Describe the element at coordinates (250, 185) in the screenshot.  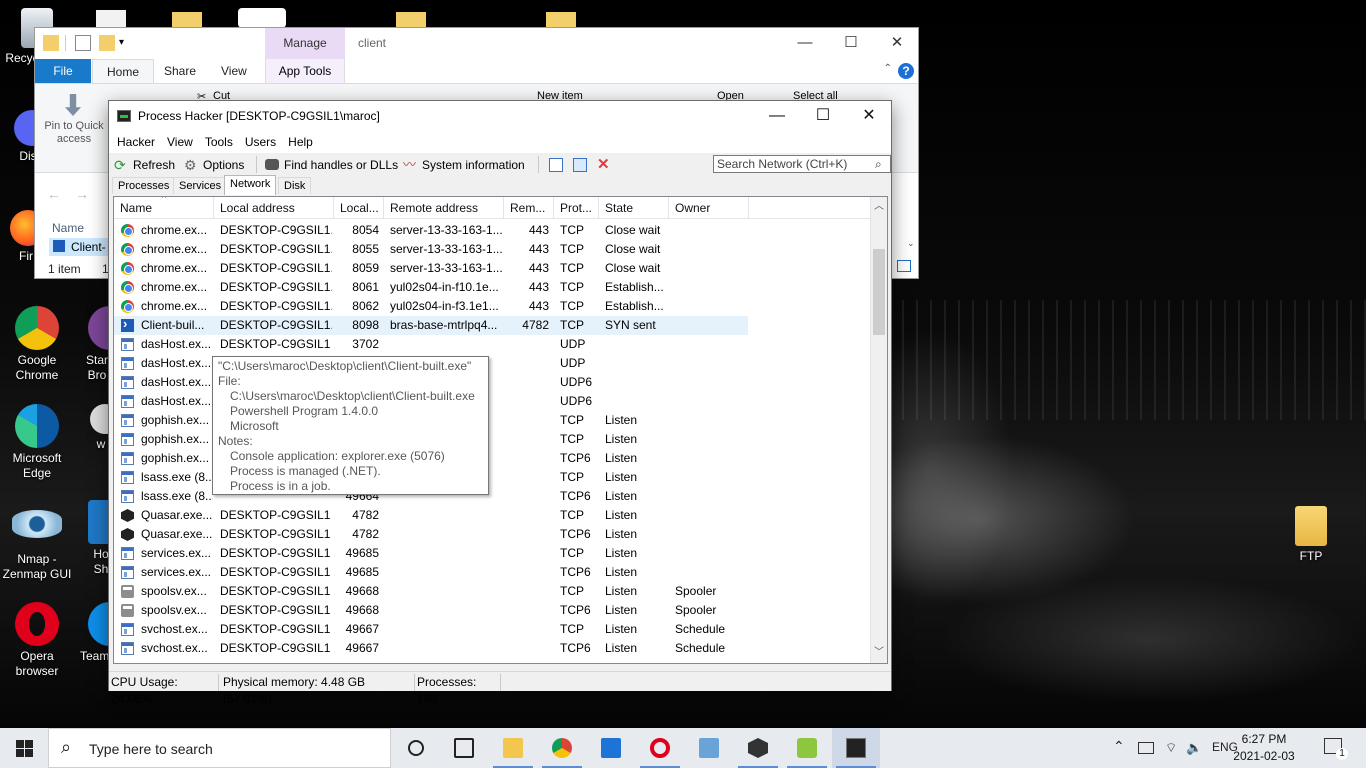
I see `tab-network: Network` at that location.